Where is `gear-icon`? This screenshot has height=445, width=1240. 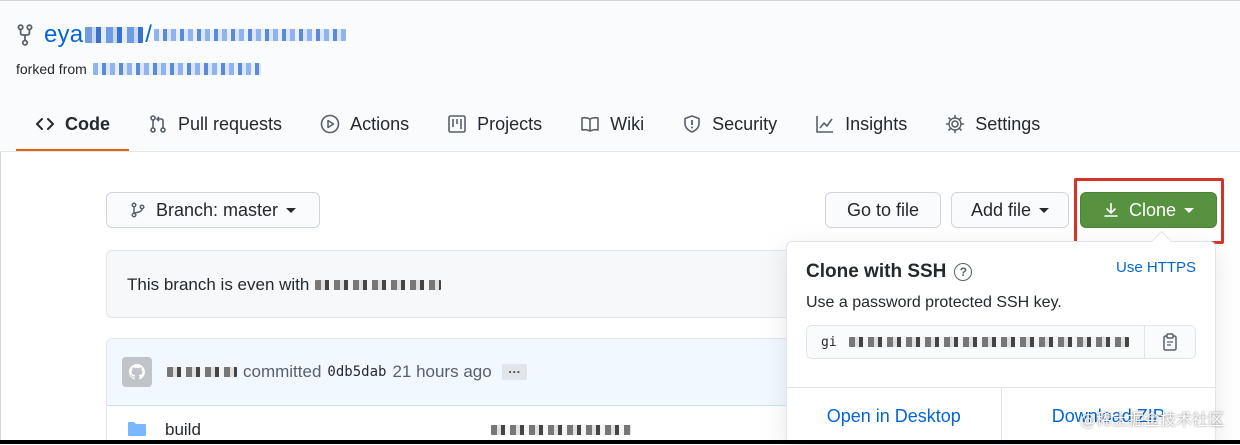
gear-icon is located at coordinates (955, 124).